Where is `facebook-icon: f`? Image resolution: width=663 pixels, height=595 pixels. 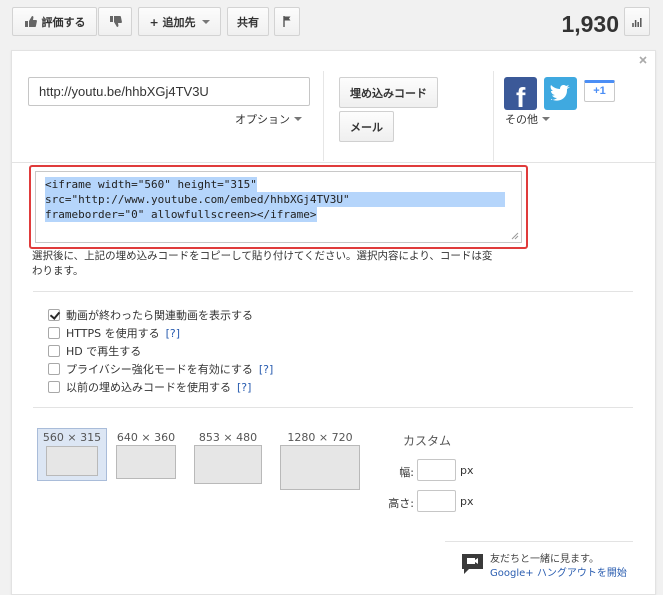 facebook-icon: f is located at coordinates (520, 95).